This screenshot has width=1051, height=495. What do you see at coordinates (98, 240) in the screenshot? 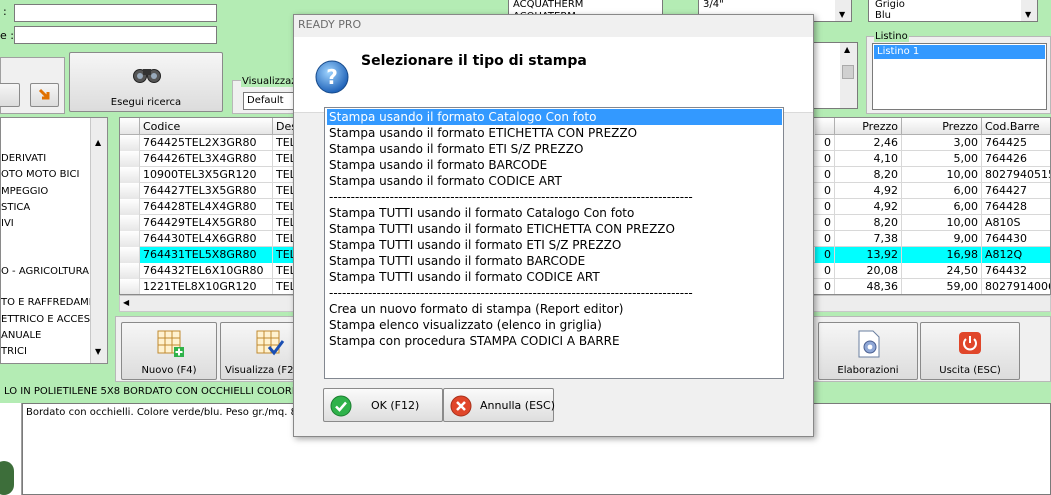
I see `tree-scrollbar: ▲ ▼` at bounding box center [98, 240].